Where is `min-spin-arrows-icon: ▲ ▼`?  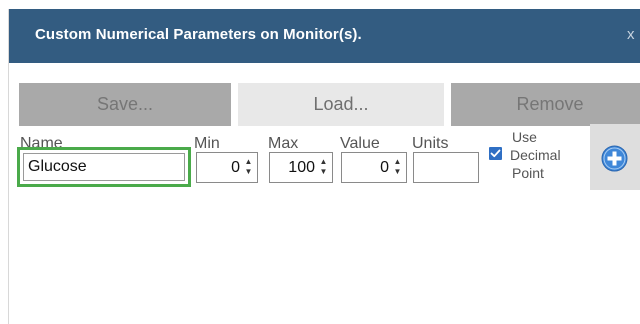 min-spin-arrows-icon: ▲ ▼ is located at coordinates (248, 168).